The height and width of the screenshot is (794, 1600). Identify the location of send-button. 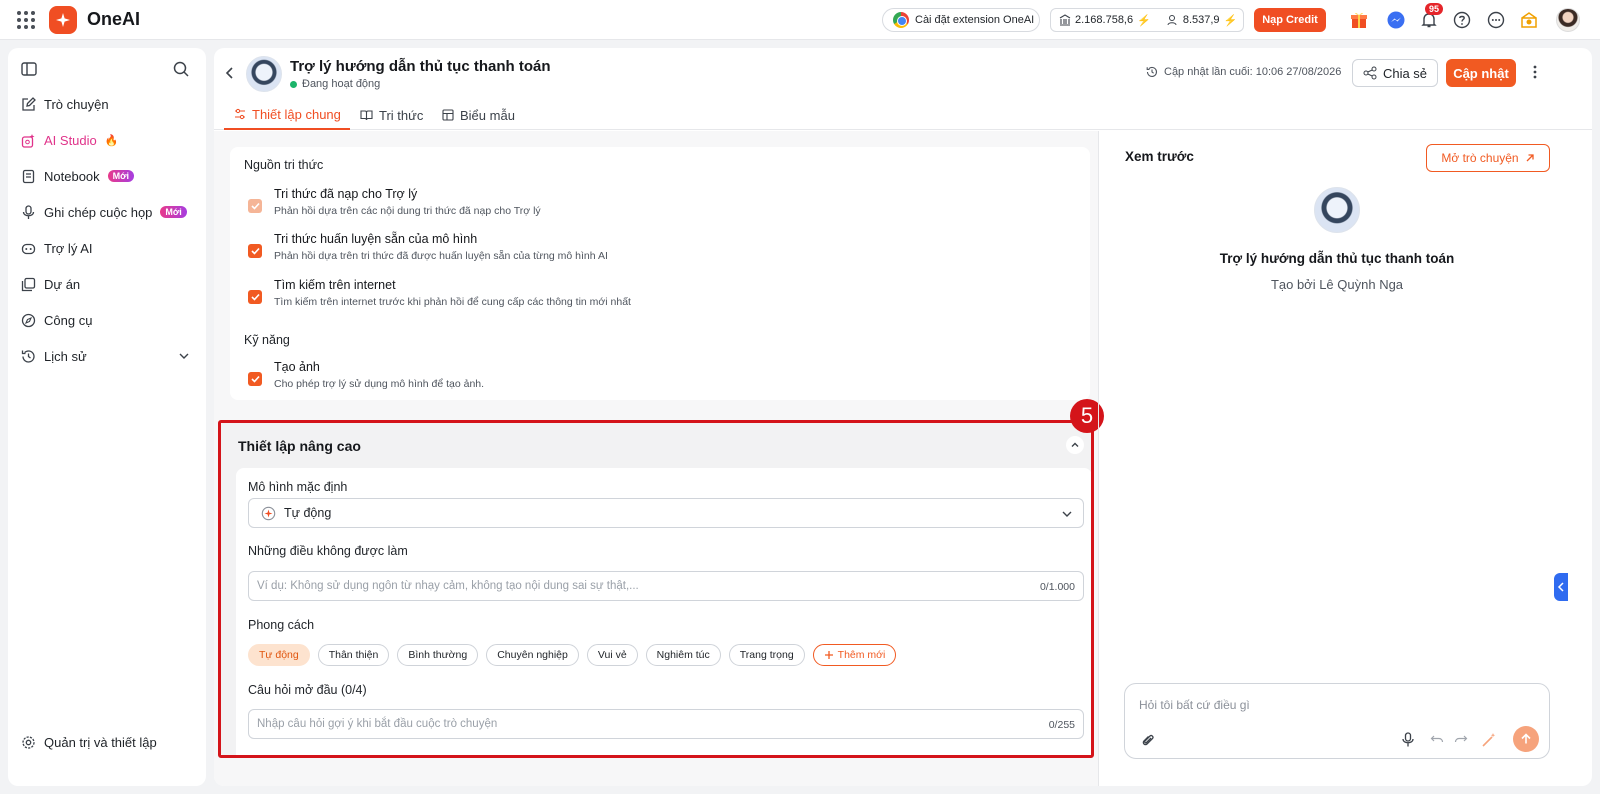
(1526, 739).